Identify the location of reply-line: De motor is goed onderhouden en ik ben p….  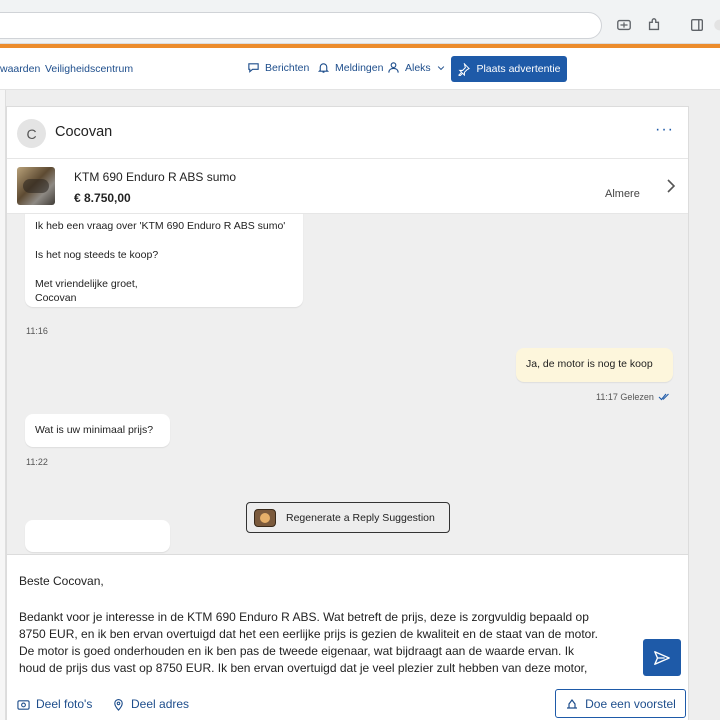
(297, 651).